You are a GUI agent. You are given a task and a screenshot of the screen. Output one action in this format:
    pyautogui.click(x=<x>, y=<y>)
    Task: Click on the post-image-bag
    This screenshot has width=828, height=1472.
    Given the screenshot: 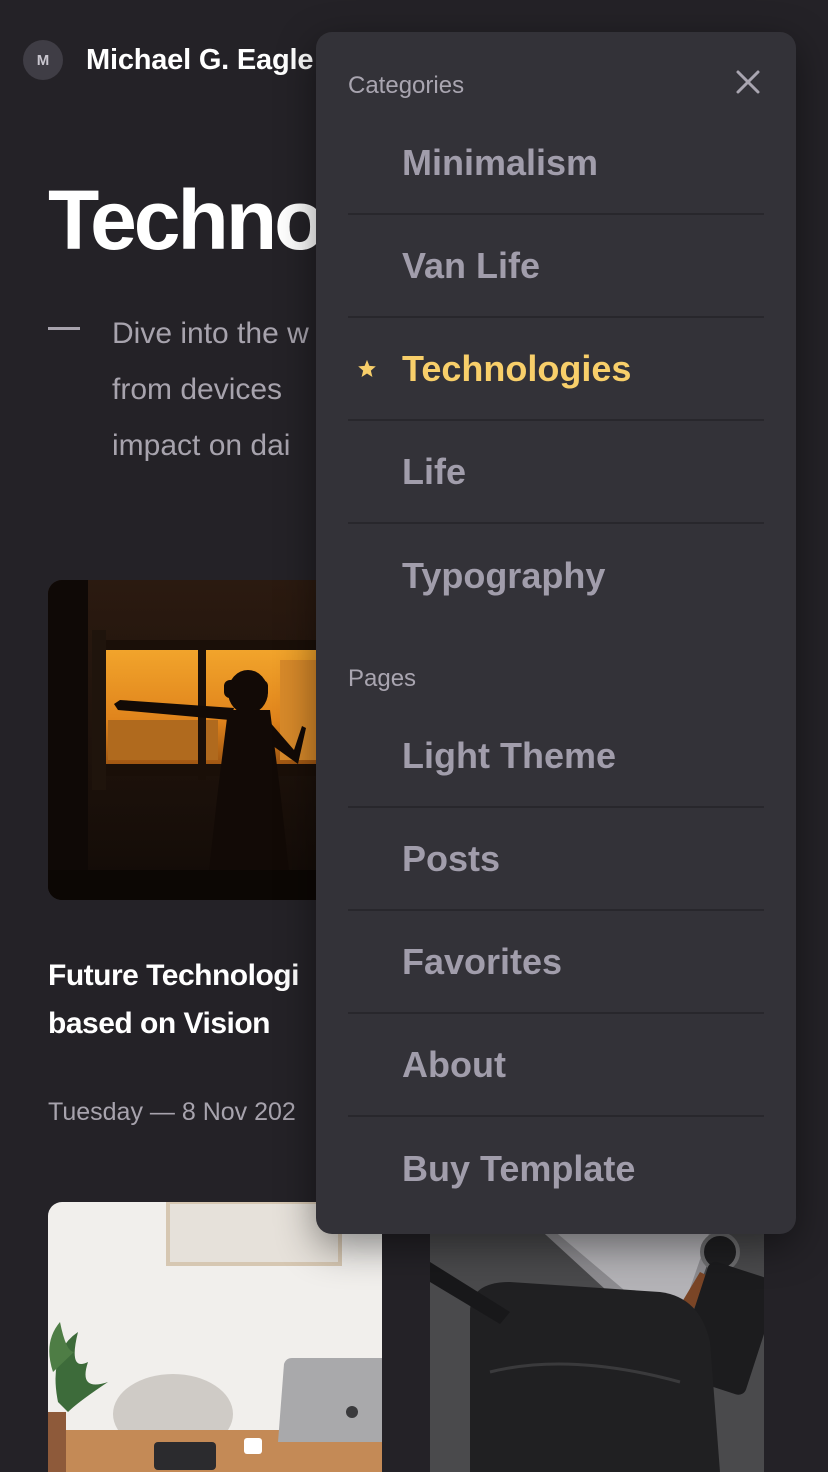 What is the action you would take?
    pyautogui.click(x=597, y=1337)
    